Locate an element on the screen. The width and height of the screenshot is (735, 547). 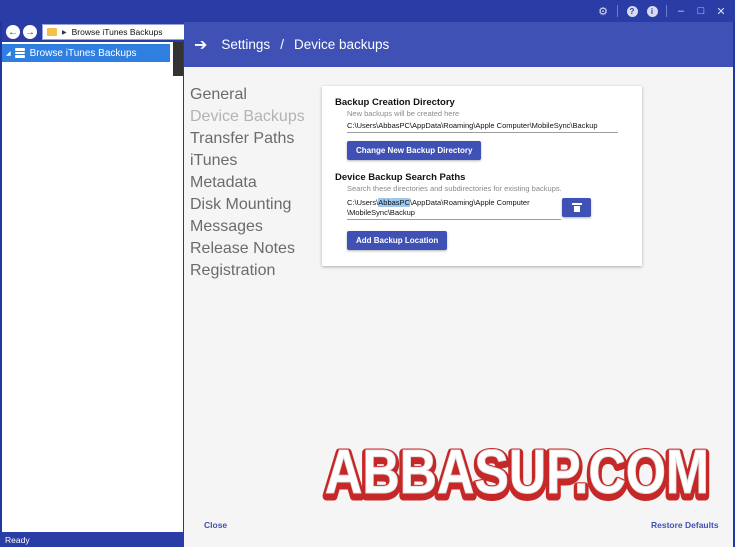
path-highlight: AbbasPC is located at coordinates (394, 202).